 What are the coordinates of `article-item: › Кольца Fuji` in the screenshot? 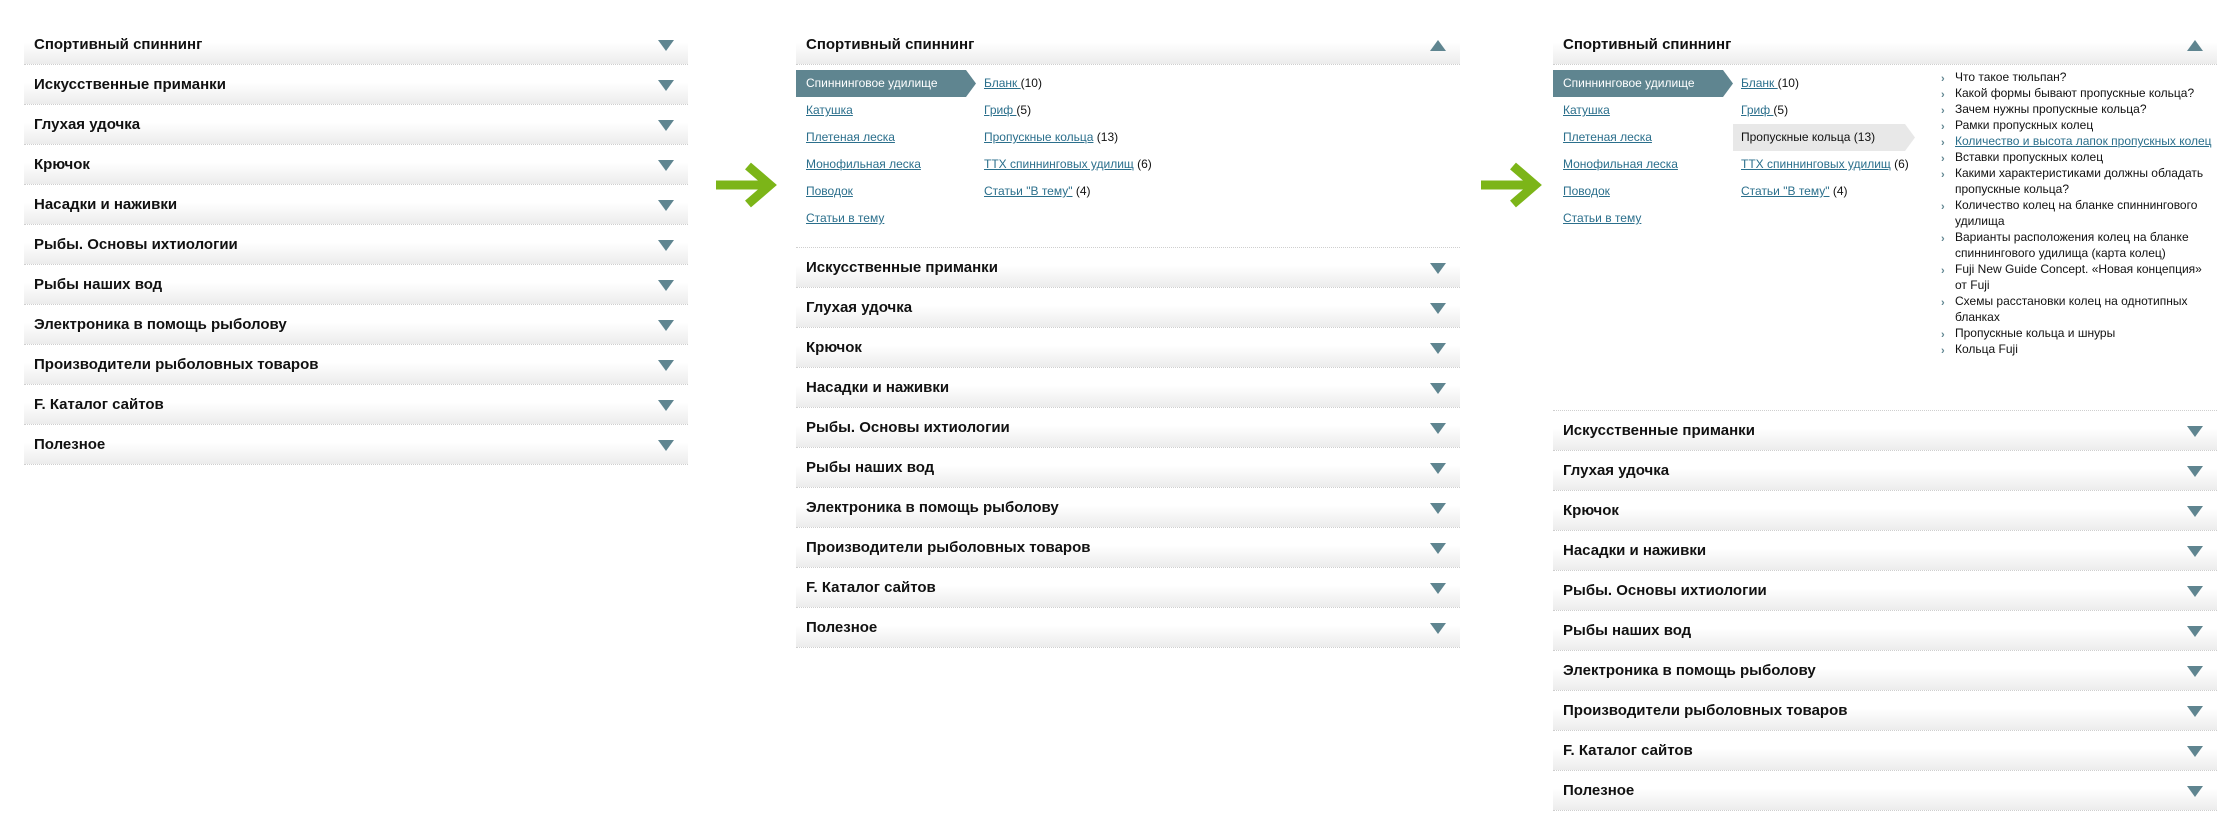 It's located at (2079, 349).